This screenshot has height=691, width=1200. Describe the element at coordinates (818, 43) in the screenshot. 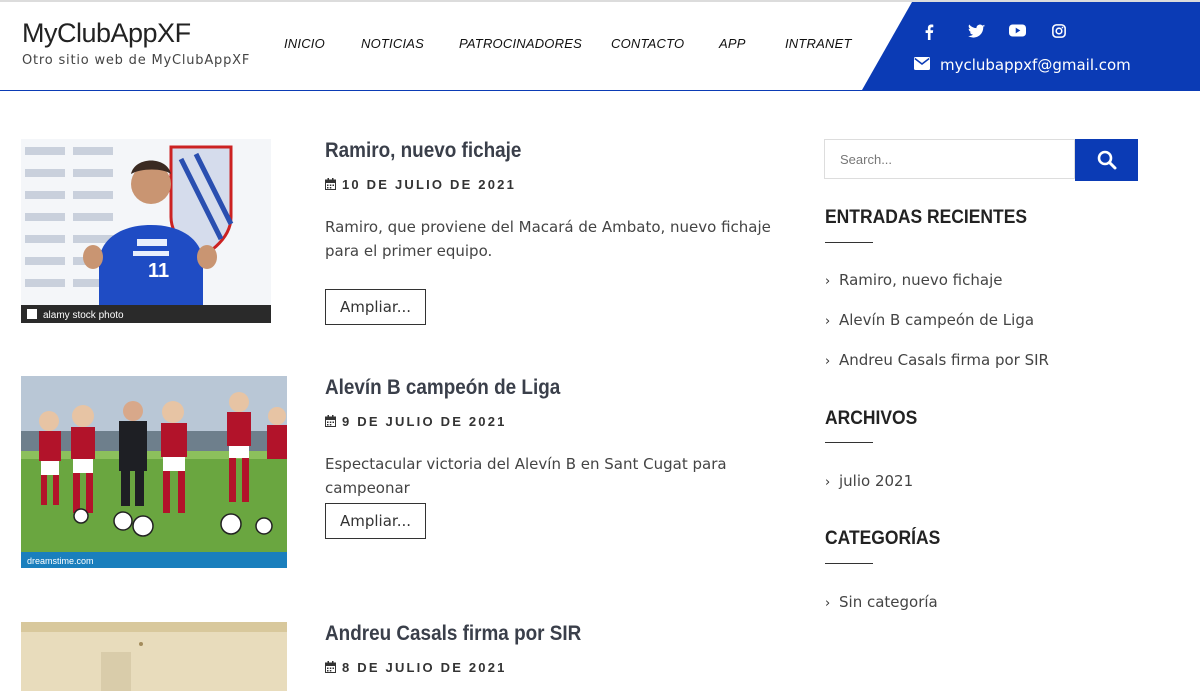

I see `nav-intranet: INTRANET` at that location.